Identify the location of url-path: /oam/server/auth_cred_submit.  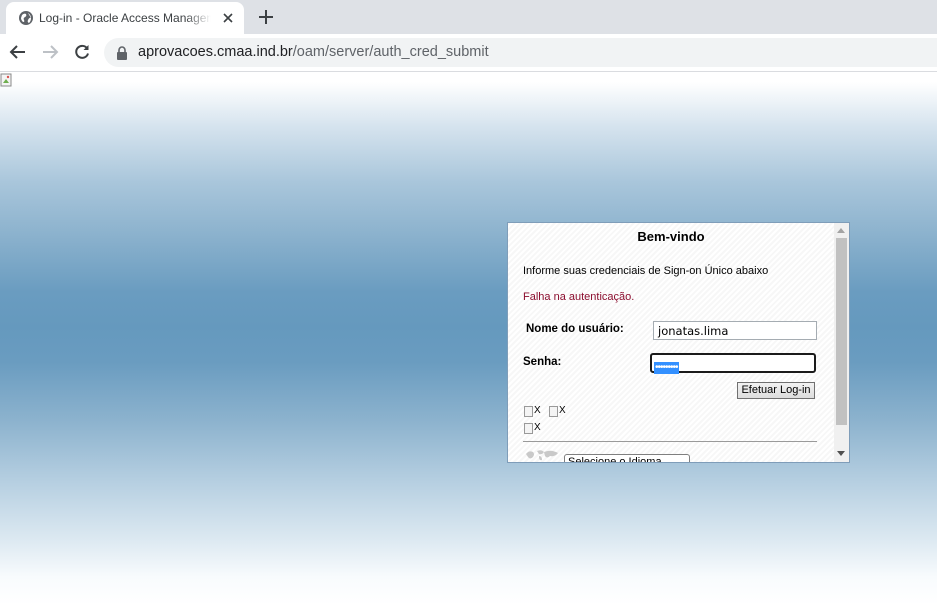
(390, 52).